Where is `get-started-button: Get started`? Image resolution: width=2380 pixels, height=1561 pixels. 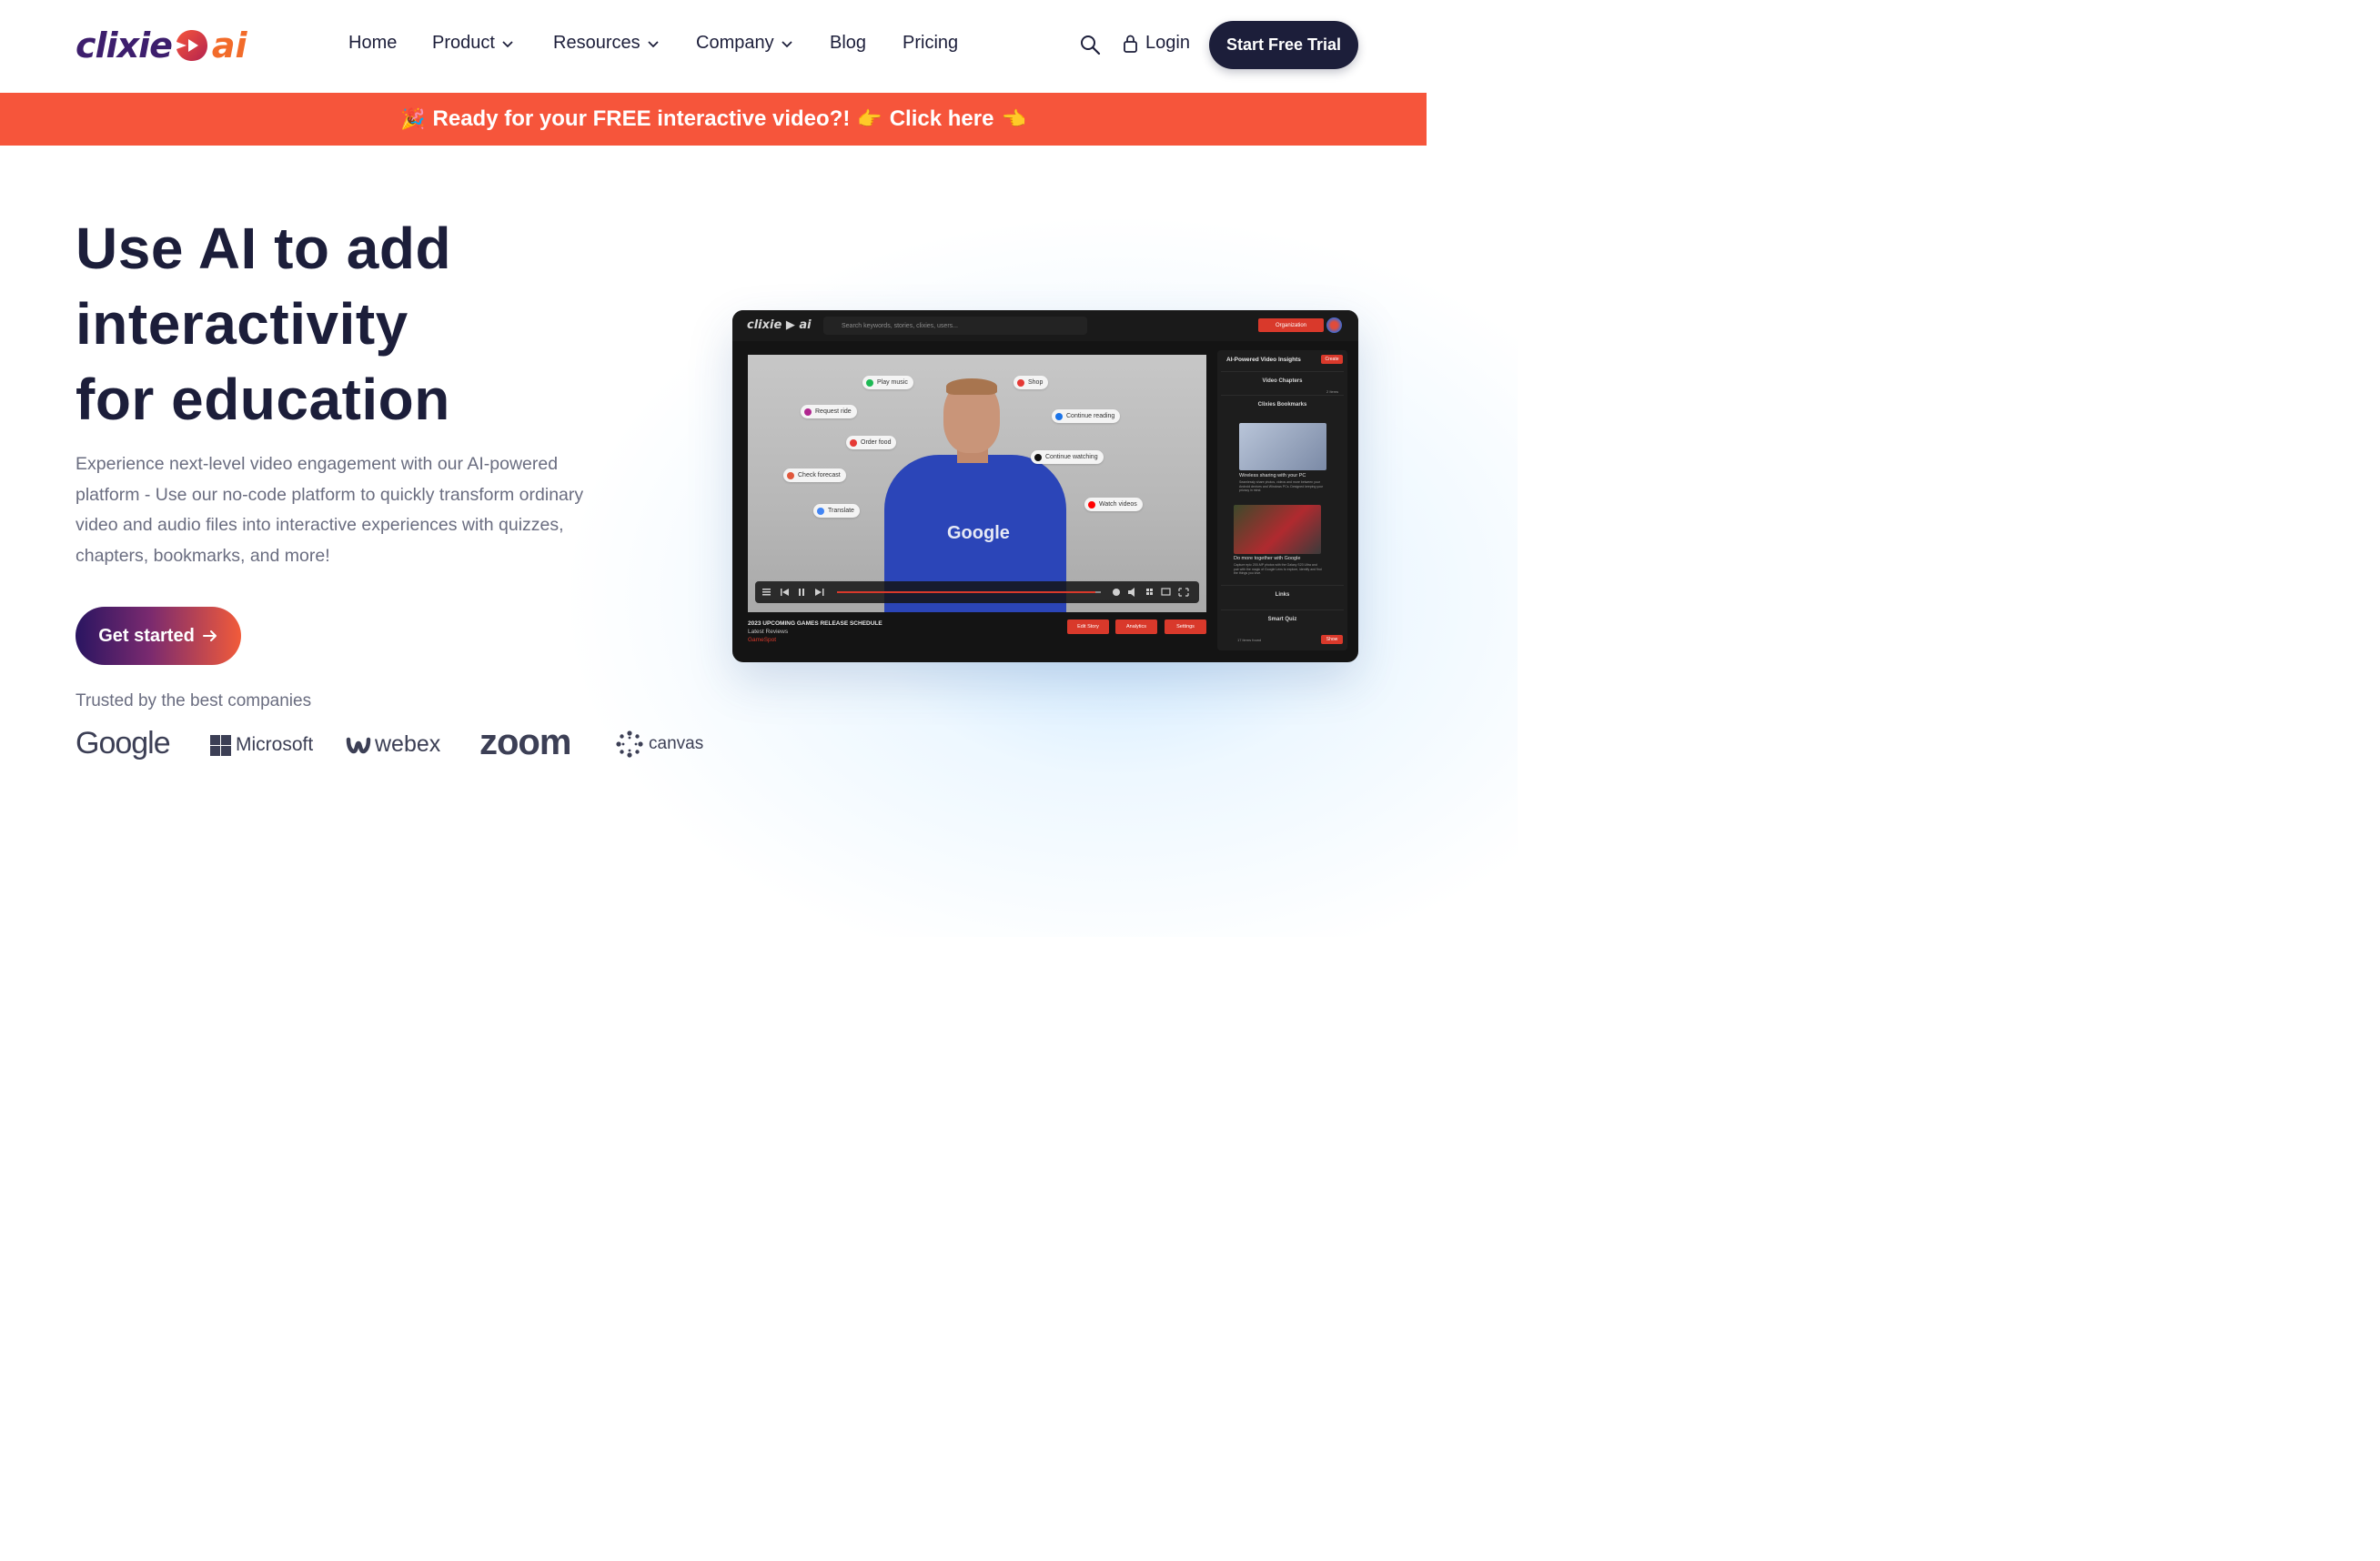
get-started-button: Get started is located at coordinates (158, 636).